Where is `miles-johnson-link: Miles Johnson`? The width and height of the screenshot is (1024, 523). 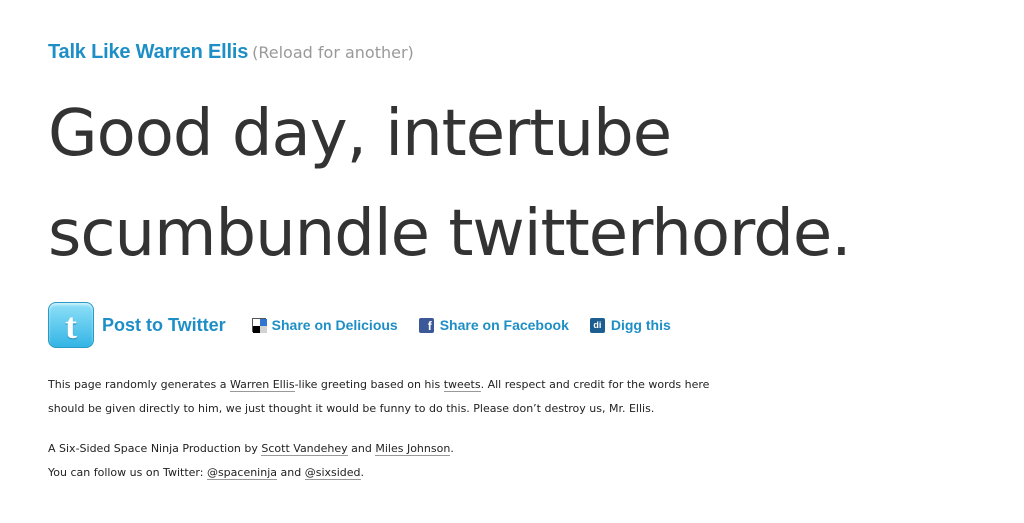 miles-johnson-link: Miles Johnson is located at coordinates (413, 449).